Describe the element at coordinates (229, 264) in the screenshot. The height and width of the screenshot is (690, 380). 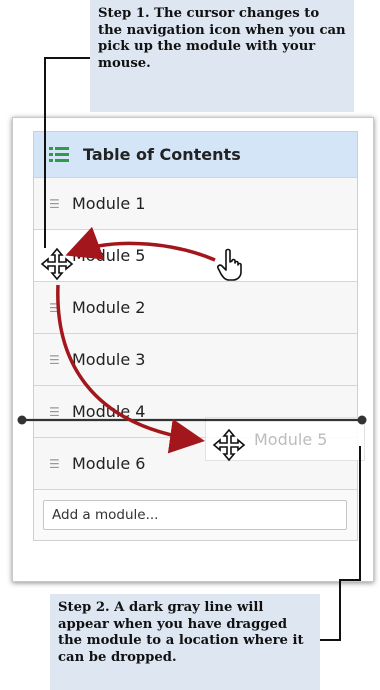
I see `hand-pointer-icon` at that location.